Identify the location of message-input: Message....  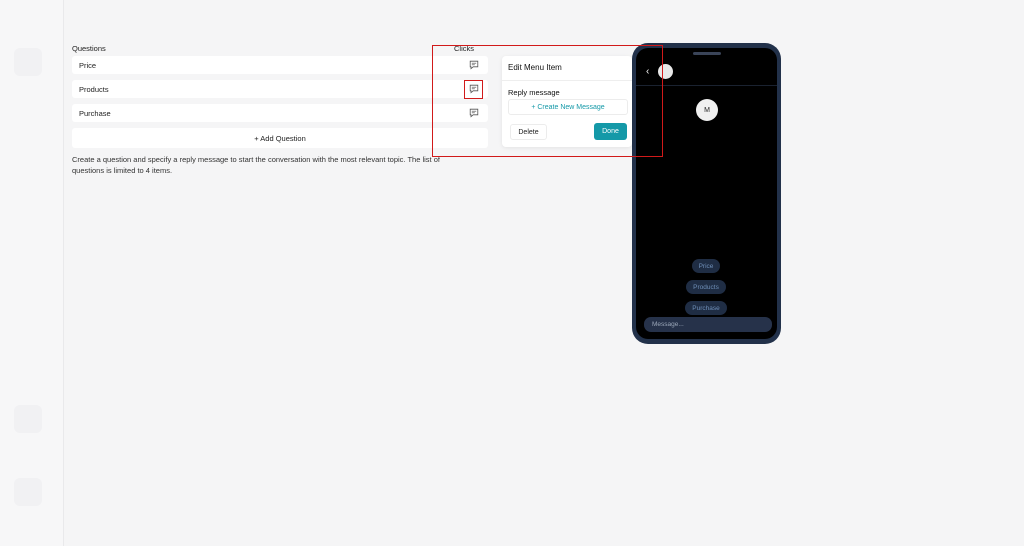
(708, 324).